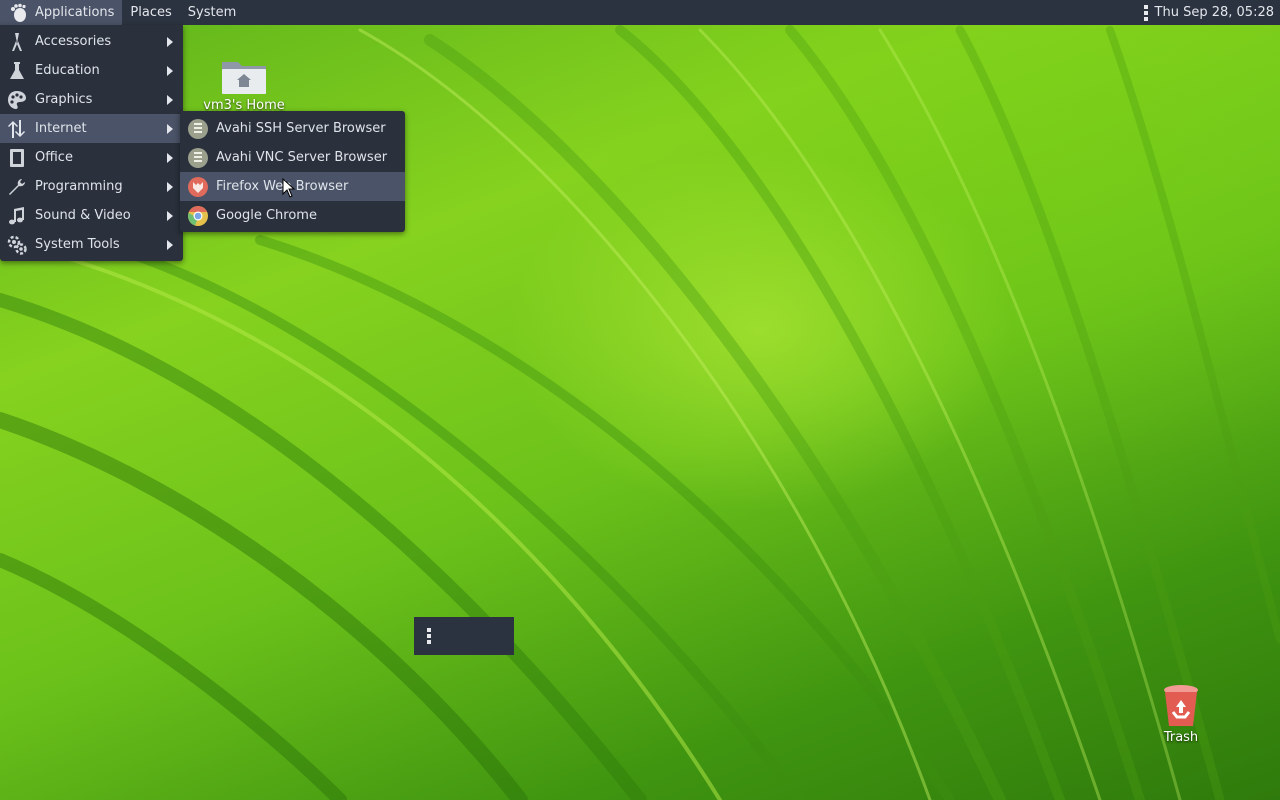 The height and width of the screenshot is (800, 1280). I want to click on clock: Thu Sep 28, 05:28, so click(1216, 12).